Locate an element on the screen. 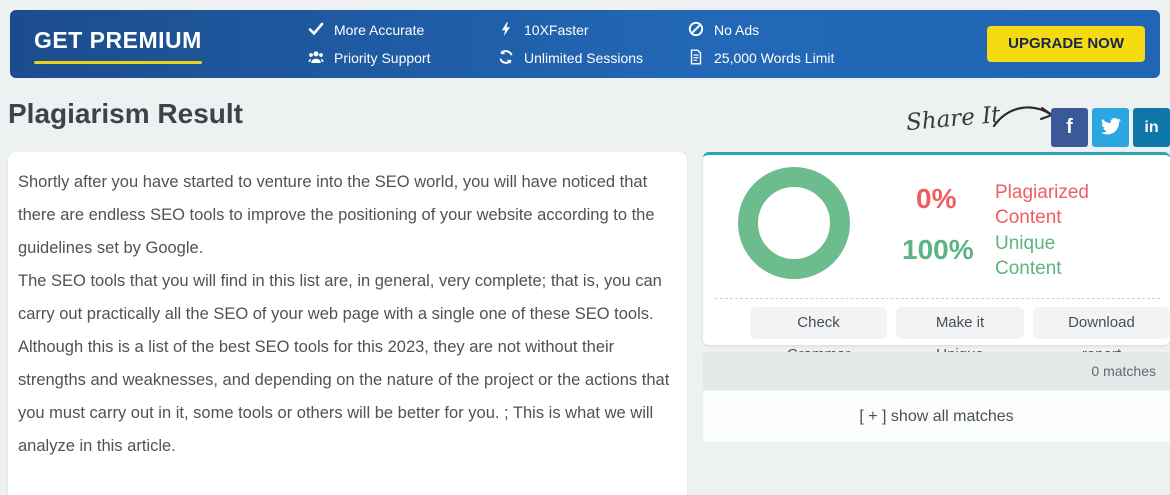 The width and height of the screenshot is (1170, 495). get-premium-title: GET PREMIUM is located at coordinates (118, 45).